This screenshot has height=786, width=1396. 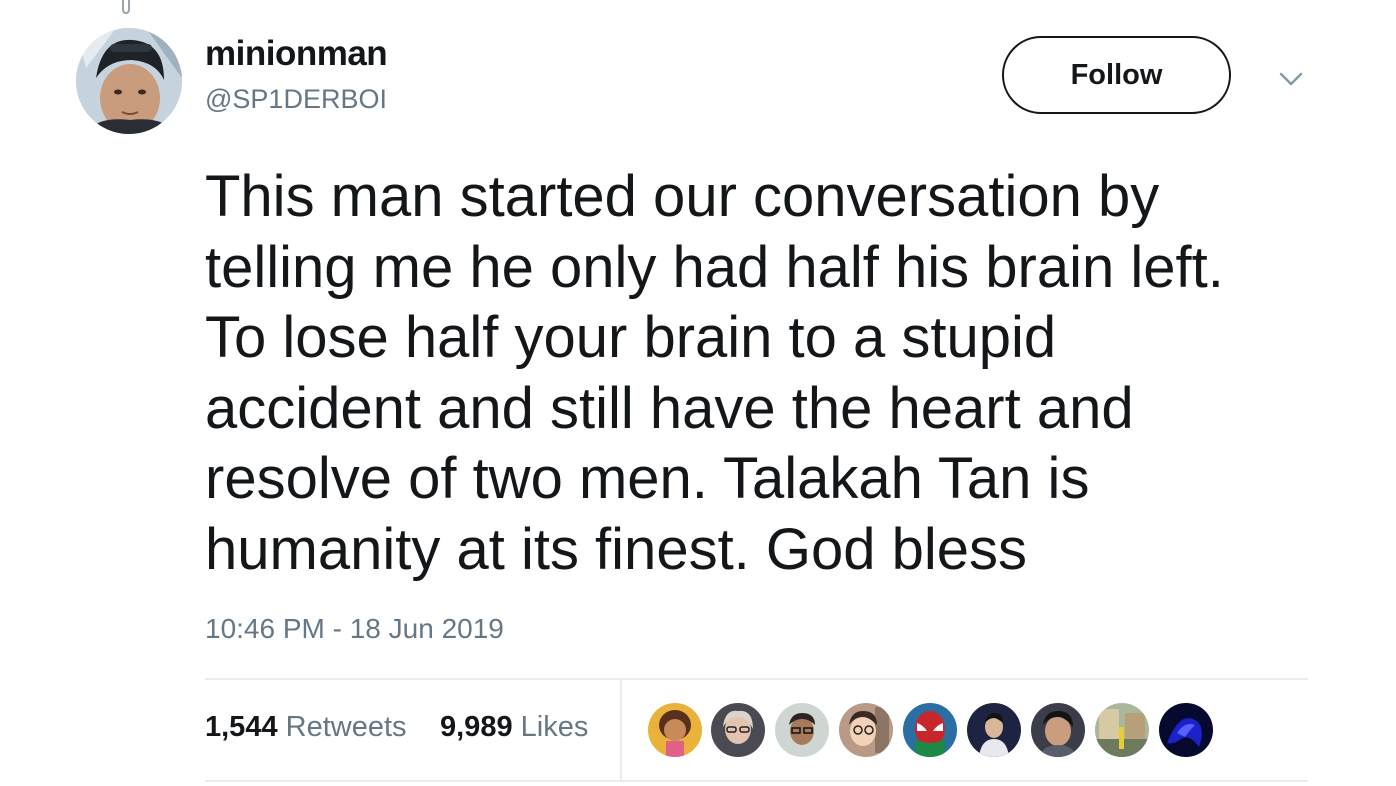 I want to click on street-scene-avatar, so click(x=1122, y=730).